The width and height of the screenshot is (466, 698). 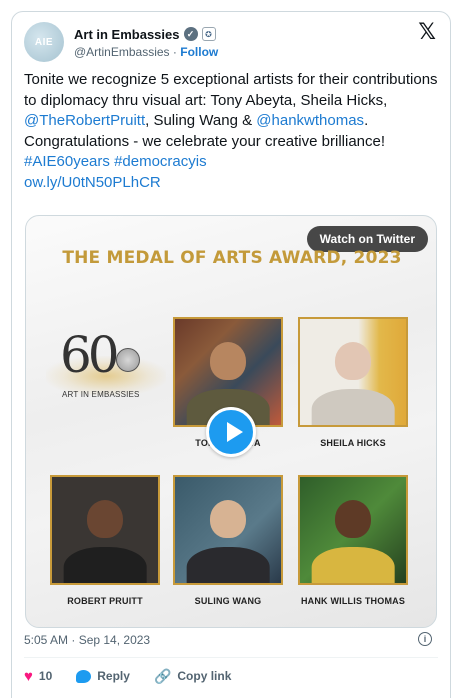 What do you see at coordinates (127, 34) in the screenshot?
I see `author-name: Art in Embassies` at bounding box center [127, 34].